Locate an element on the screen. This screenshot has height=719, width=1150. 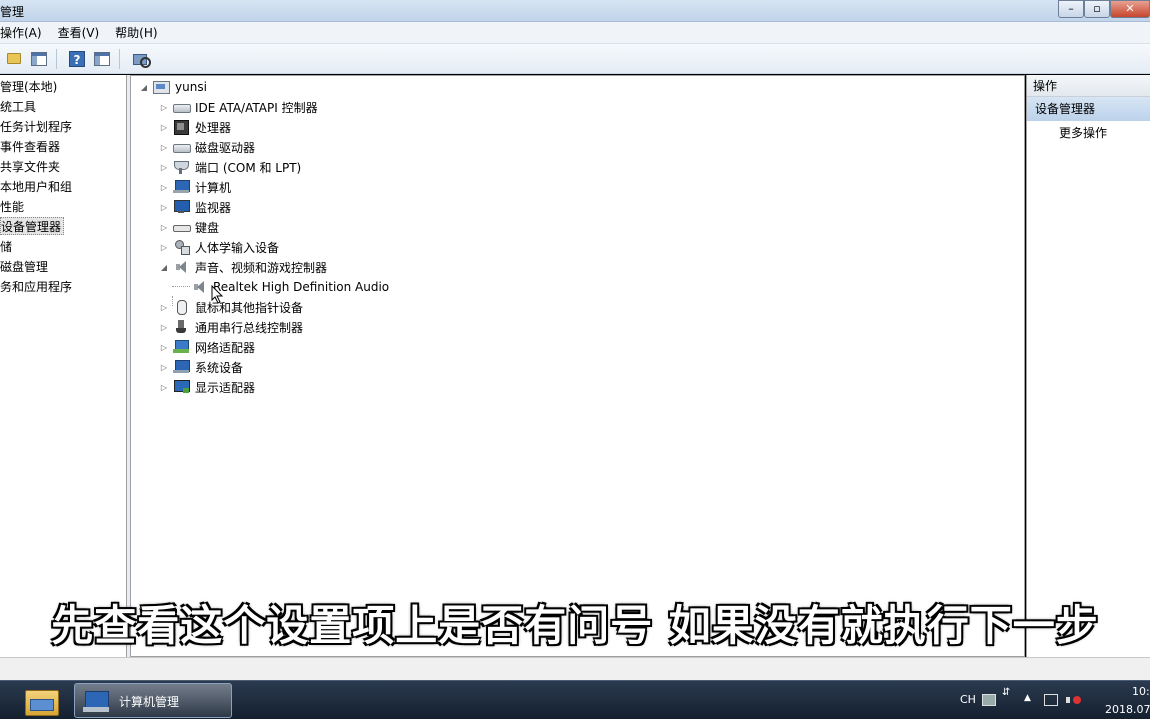
computer-icon is located at coordinates (181, 187).